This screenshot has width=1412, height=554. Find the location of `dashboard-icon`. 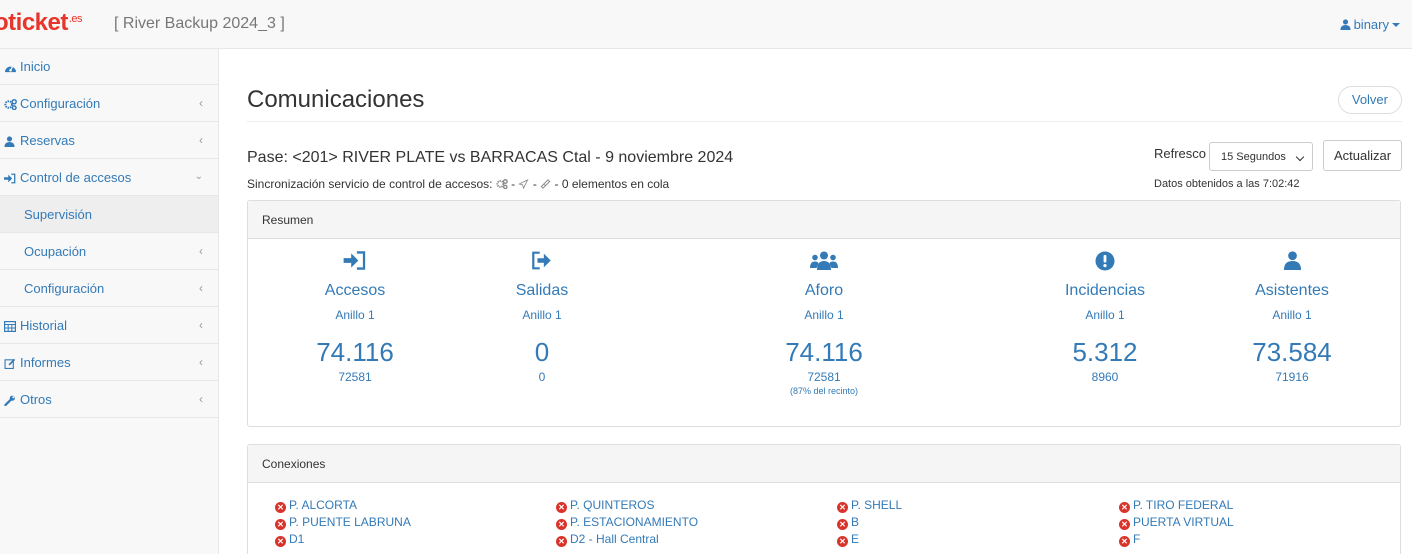

dashboard-icon is located at coordinates (11, 68).